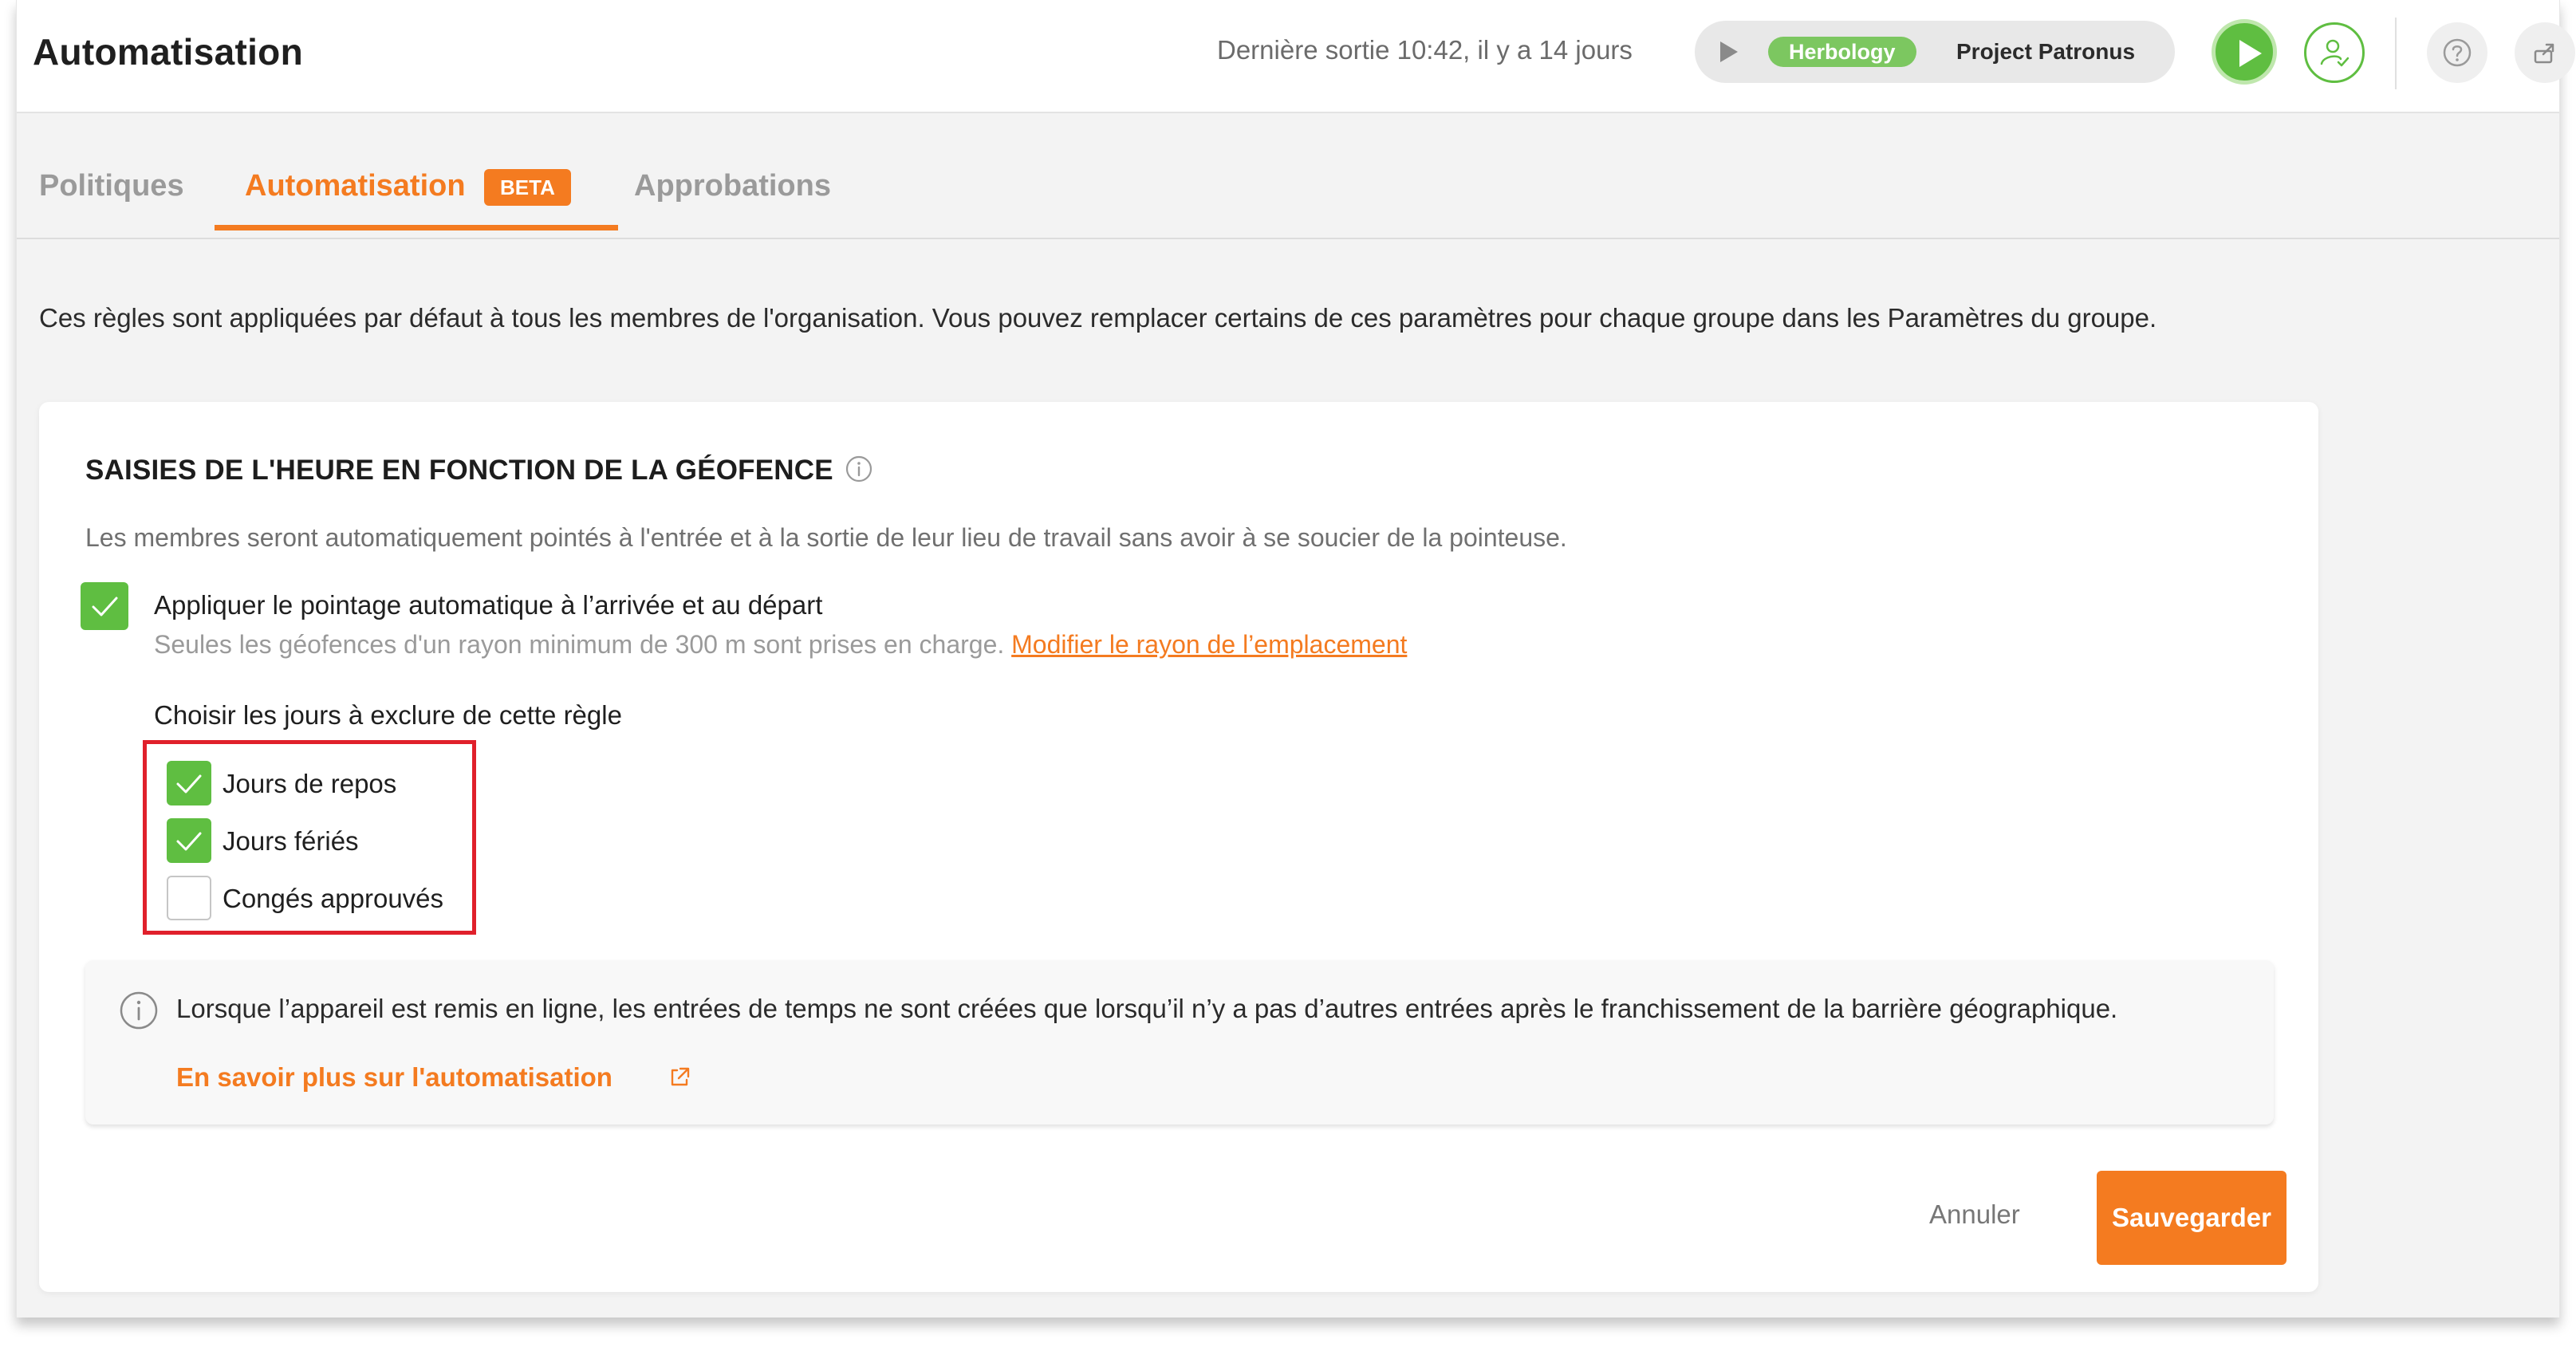 The height and width of the screenshot is (1351, 2576). I want to click on holidays-checkbox, so click(189, 841).